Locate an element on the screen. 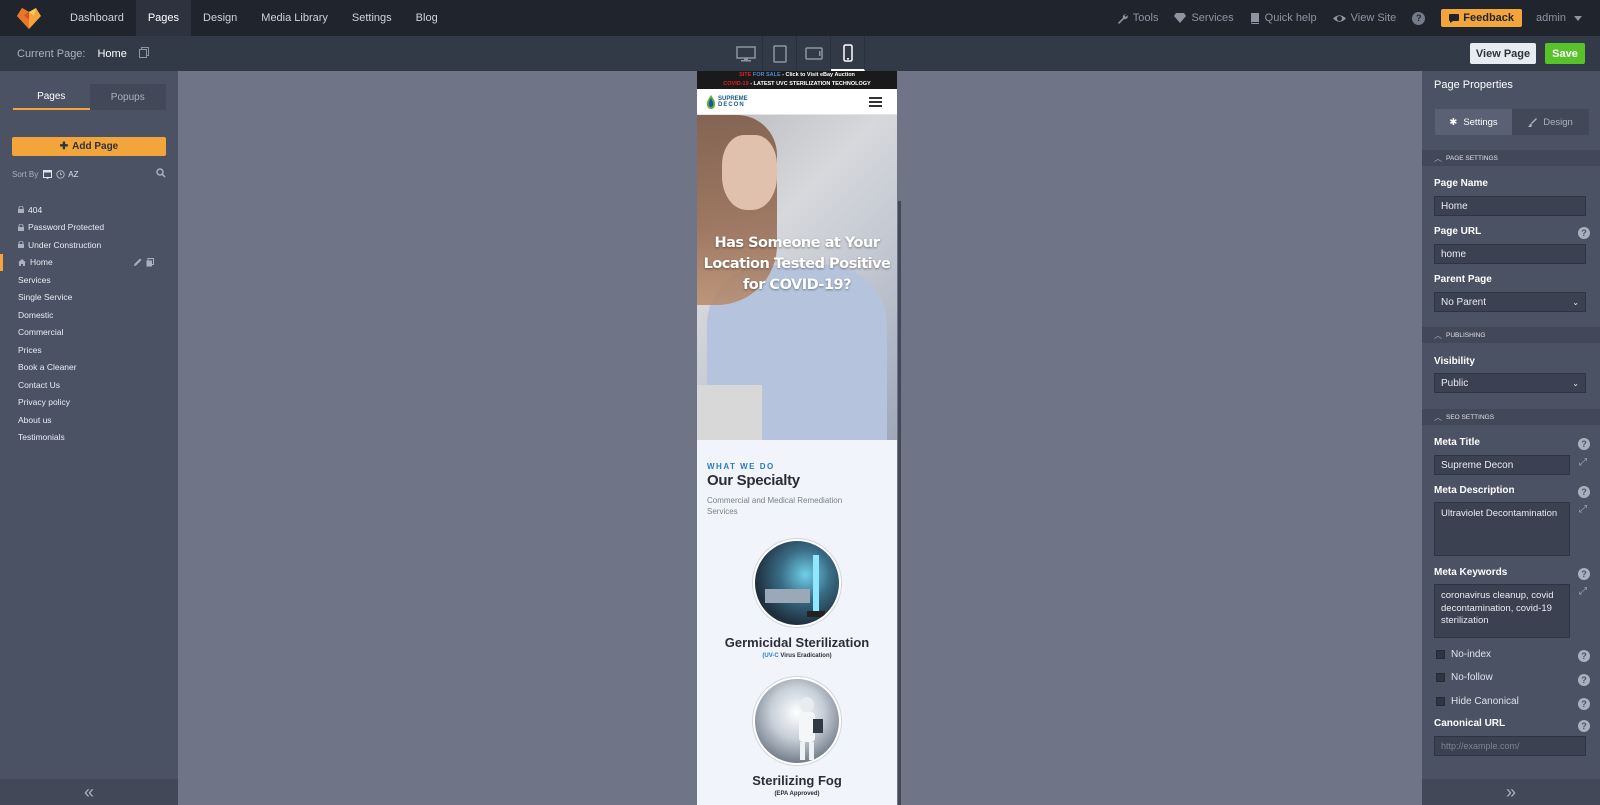 This screenshot has width=1600, height=805. pencil-icon is located at coordinates (138, 262).